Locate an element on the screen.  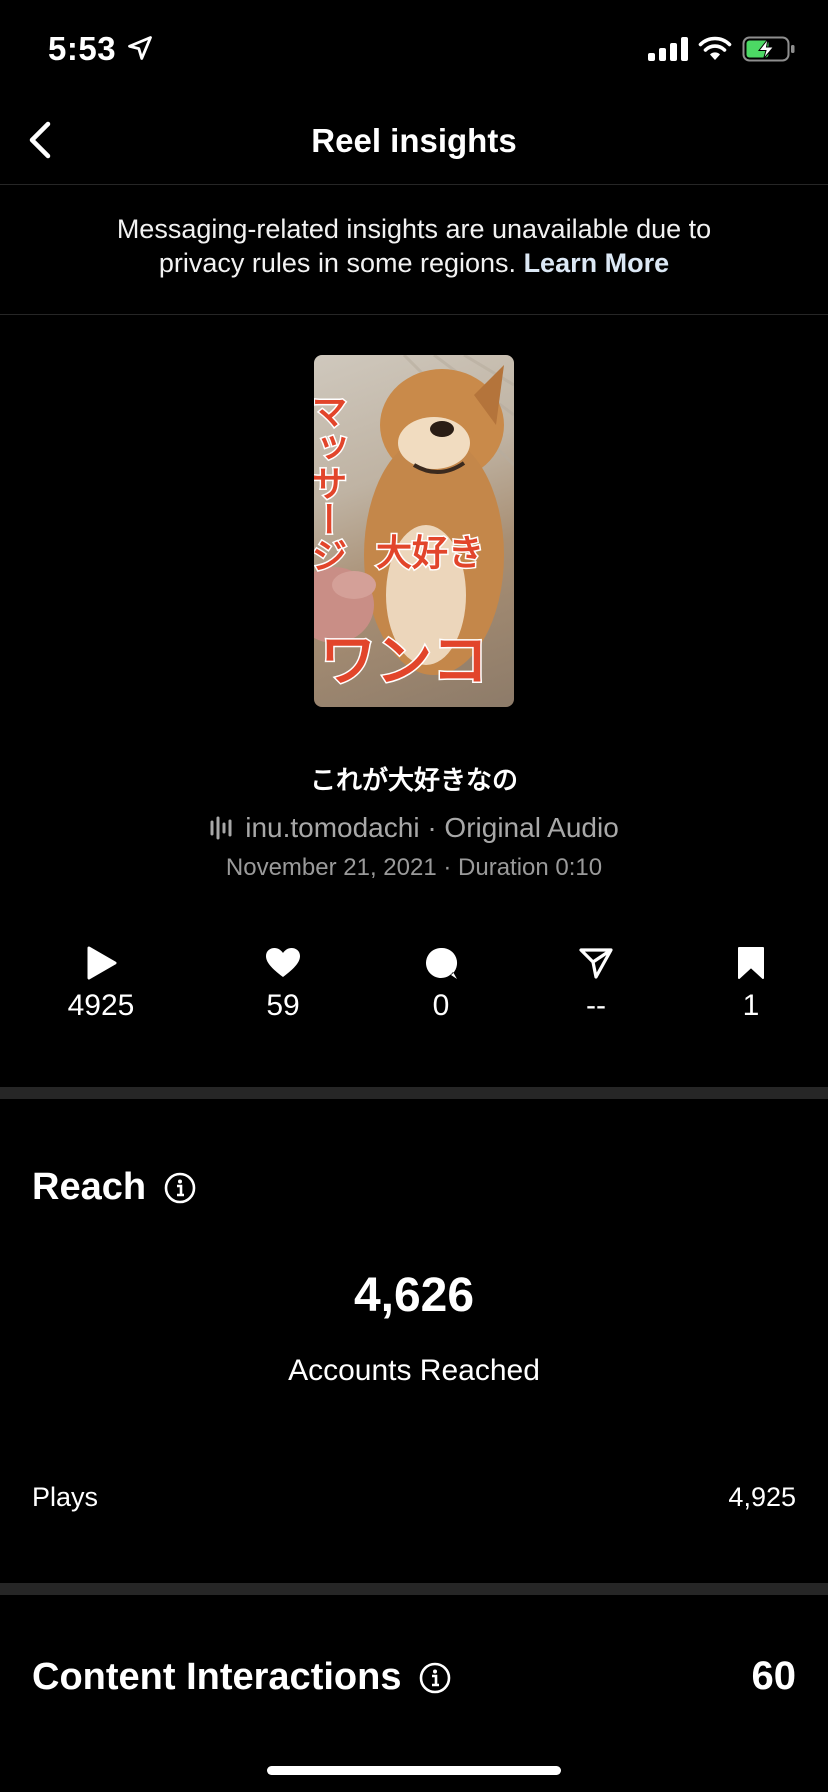
status-bar: 5:53 is located at coordinates (414, 50).